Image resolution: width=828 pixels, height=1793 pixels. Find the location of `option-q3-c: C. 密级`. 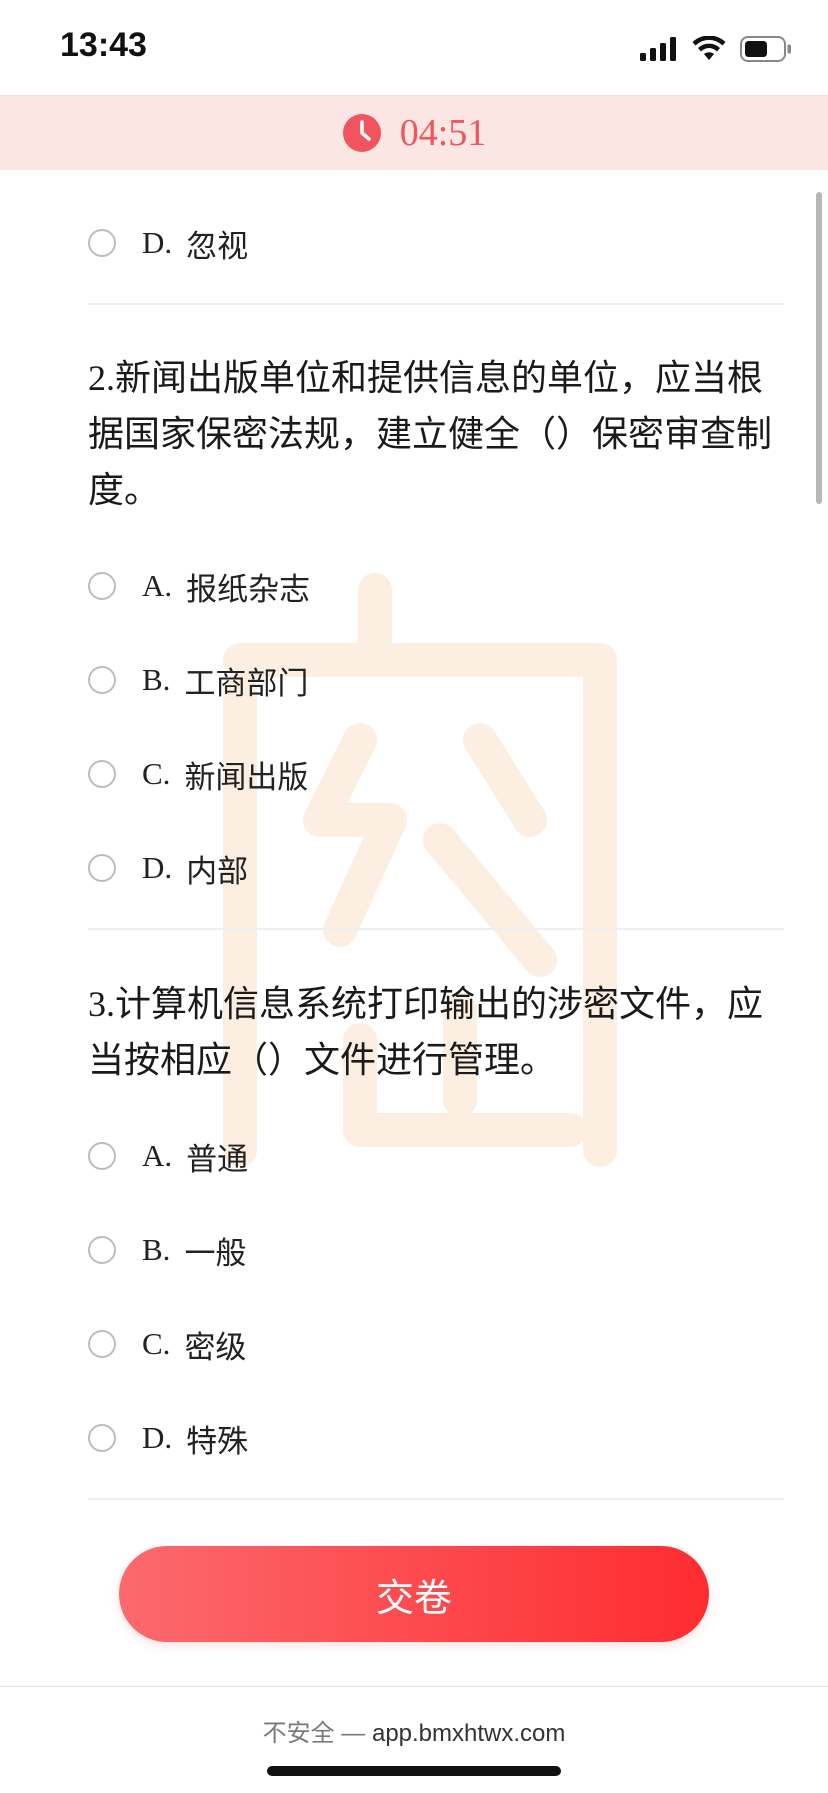

option-q3-c: C. 密级 is located at coordinates (167, 1344).